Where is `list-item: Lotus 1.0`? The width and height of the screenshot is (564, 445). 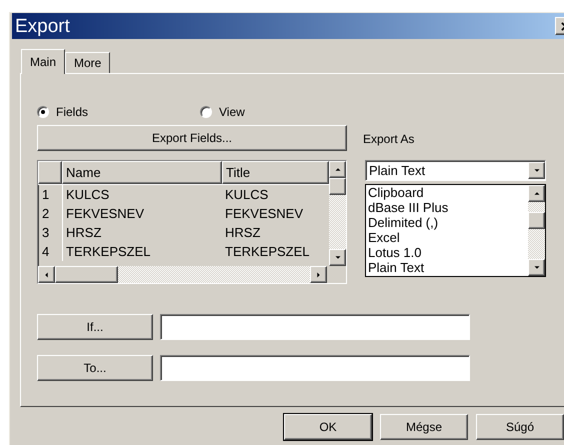
list-item: Lotus 1.0 is located at coordinates (448, 252).